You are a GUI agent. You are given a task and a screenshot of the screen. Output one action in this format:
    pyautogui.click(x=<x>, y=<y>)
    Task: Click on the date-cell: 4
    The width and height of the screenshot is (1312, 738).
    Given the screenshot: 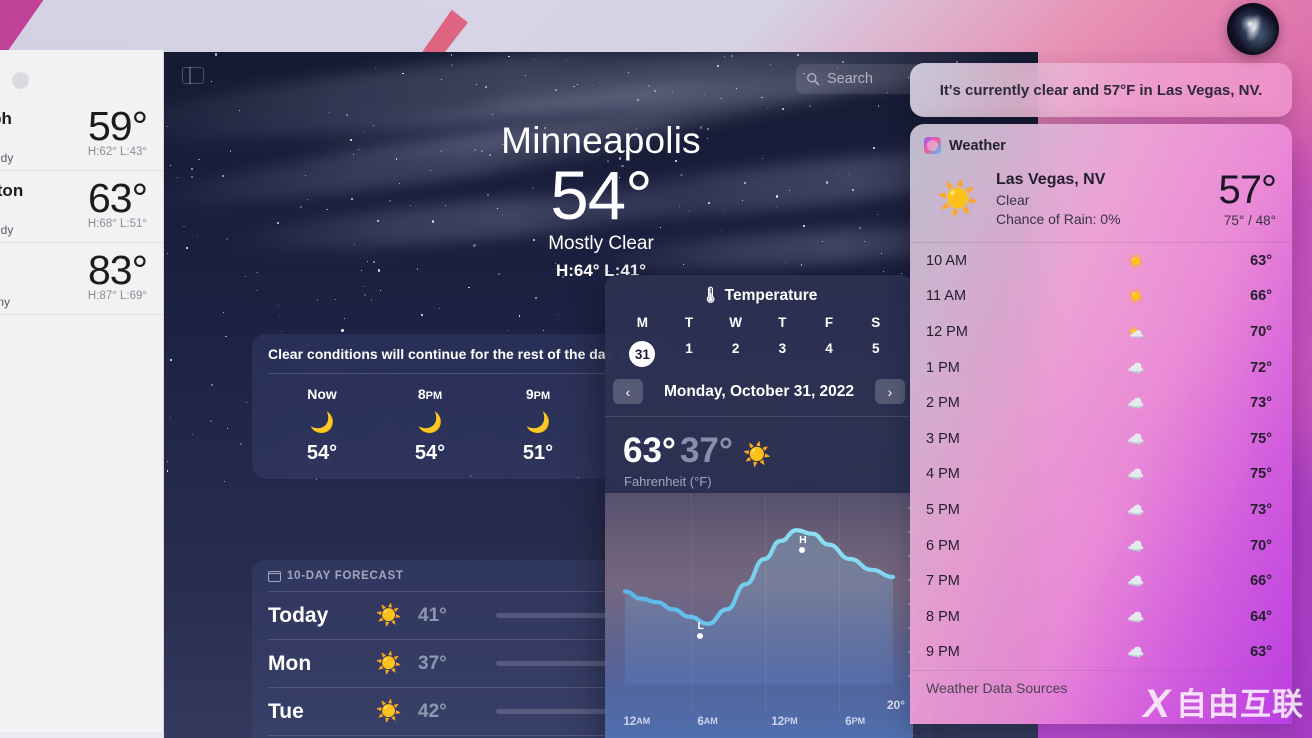 What is the action you would take?
    pyautogui.click(x=829, y=356)
    